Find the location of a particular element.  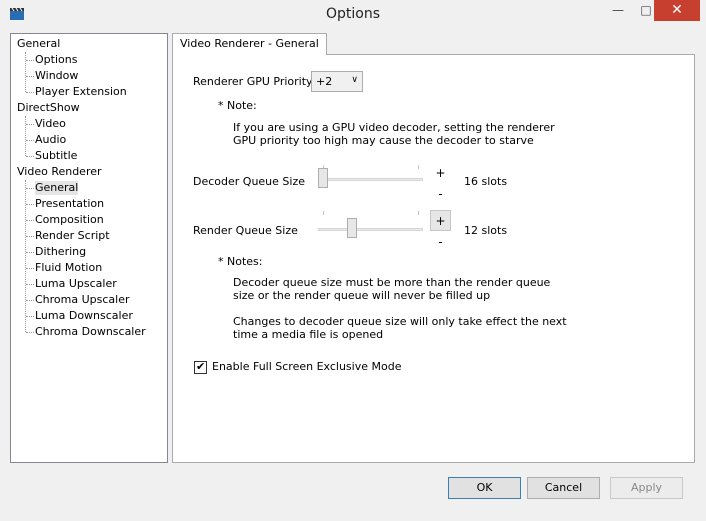

tree-item-render-script: Render Script is located at coordinates (72, 236).